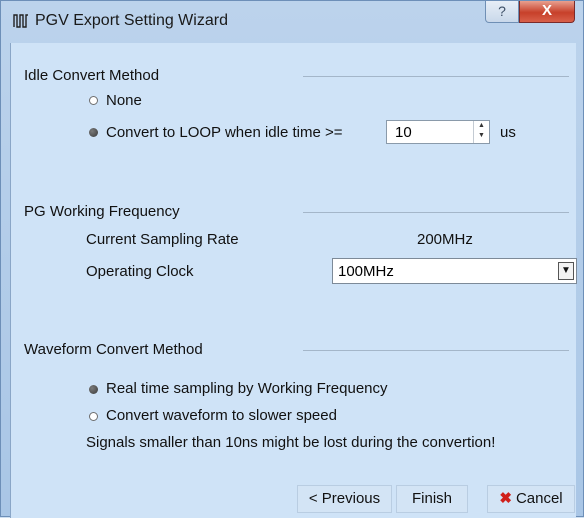  I want to click on radio-real-time-sampling, so click(93, 389).